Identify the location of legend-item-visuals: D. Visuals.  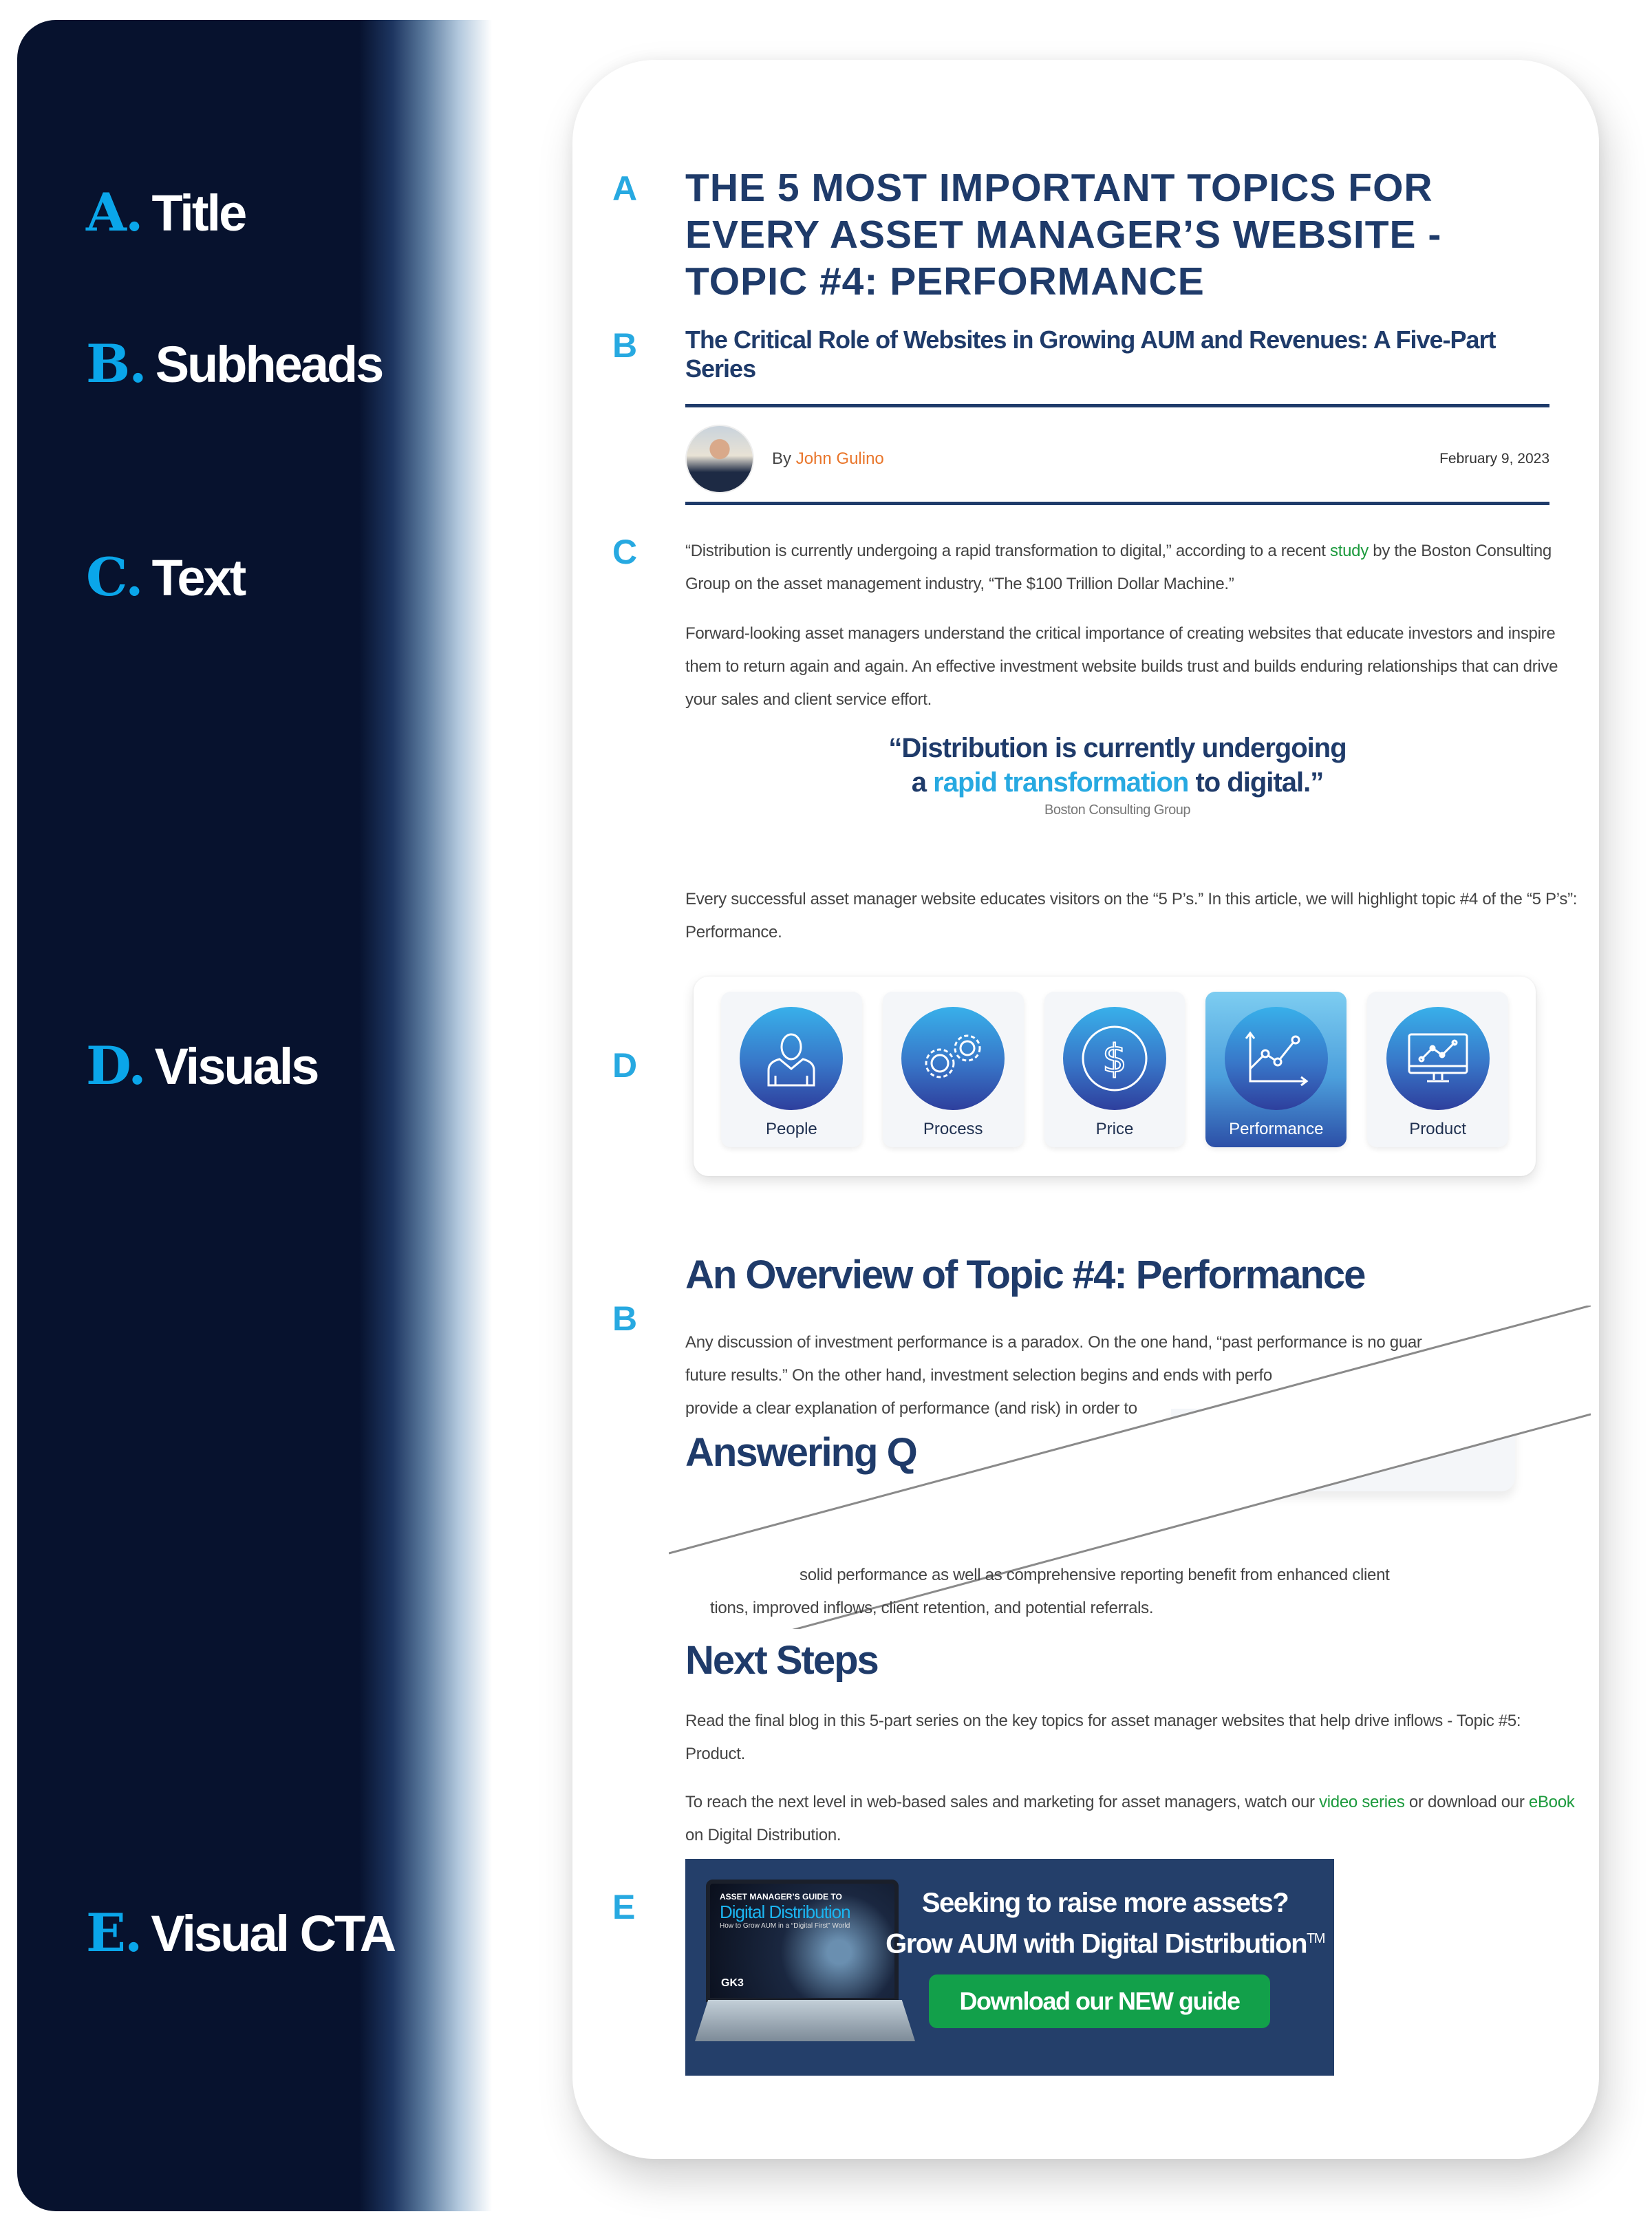
(203, 1065).